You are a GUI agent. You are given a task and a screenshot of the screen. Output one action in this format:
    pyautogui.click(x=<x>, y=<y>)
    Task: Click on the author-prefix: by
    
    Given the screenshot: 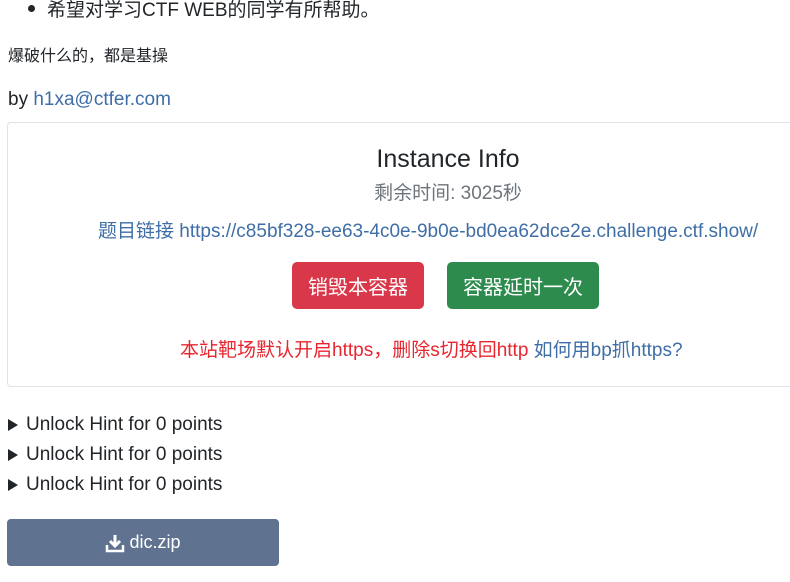 What is the action you would take?
    pyautogui.click(x=21, y=99)
    